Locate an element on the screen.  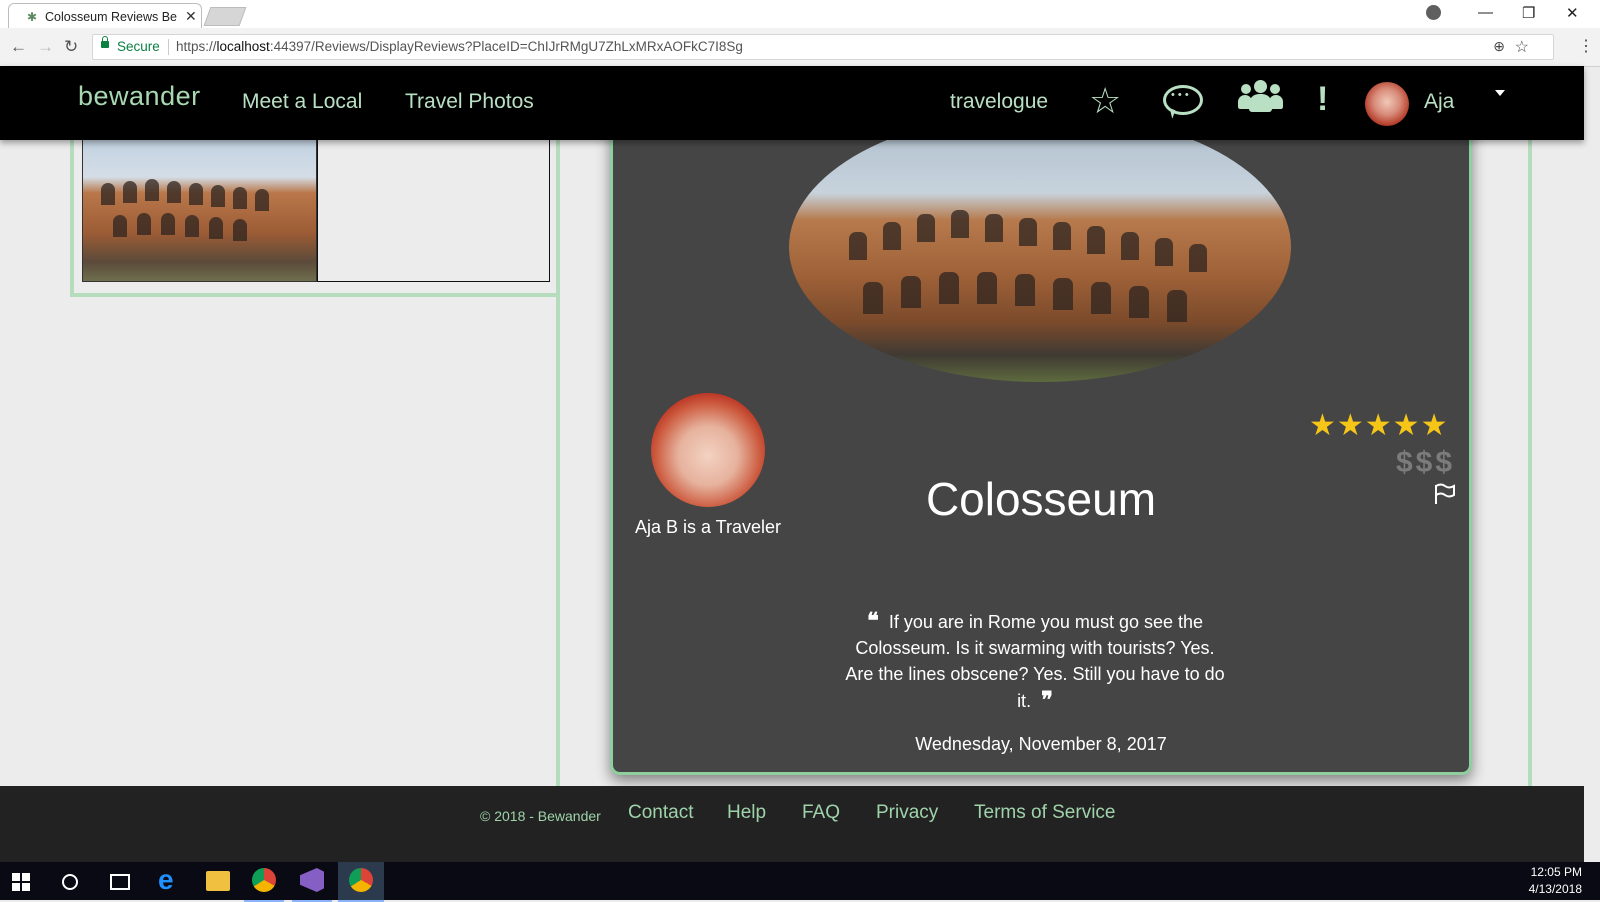
taskbar-visual-studio-button is located at coordinates (312, 882).